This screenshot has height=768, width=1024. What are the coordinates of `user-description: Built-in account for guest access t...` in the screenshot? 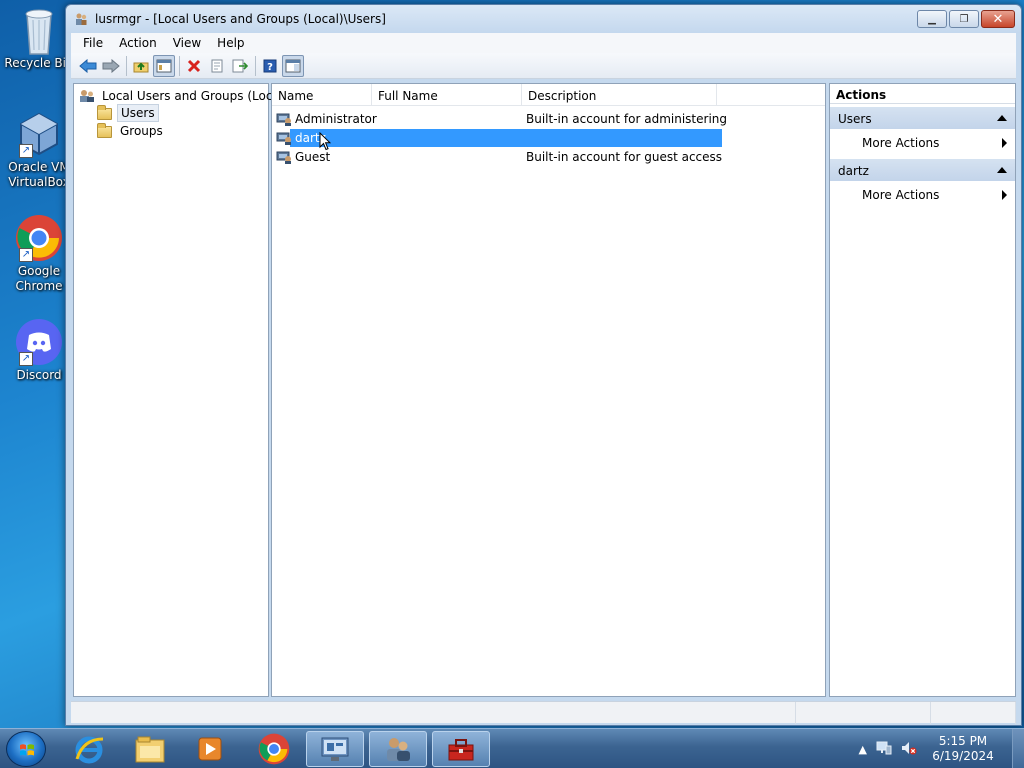 It's located at (626, 157).